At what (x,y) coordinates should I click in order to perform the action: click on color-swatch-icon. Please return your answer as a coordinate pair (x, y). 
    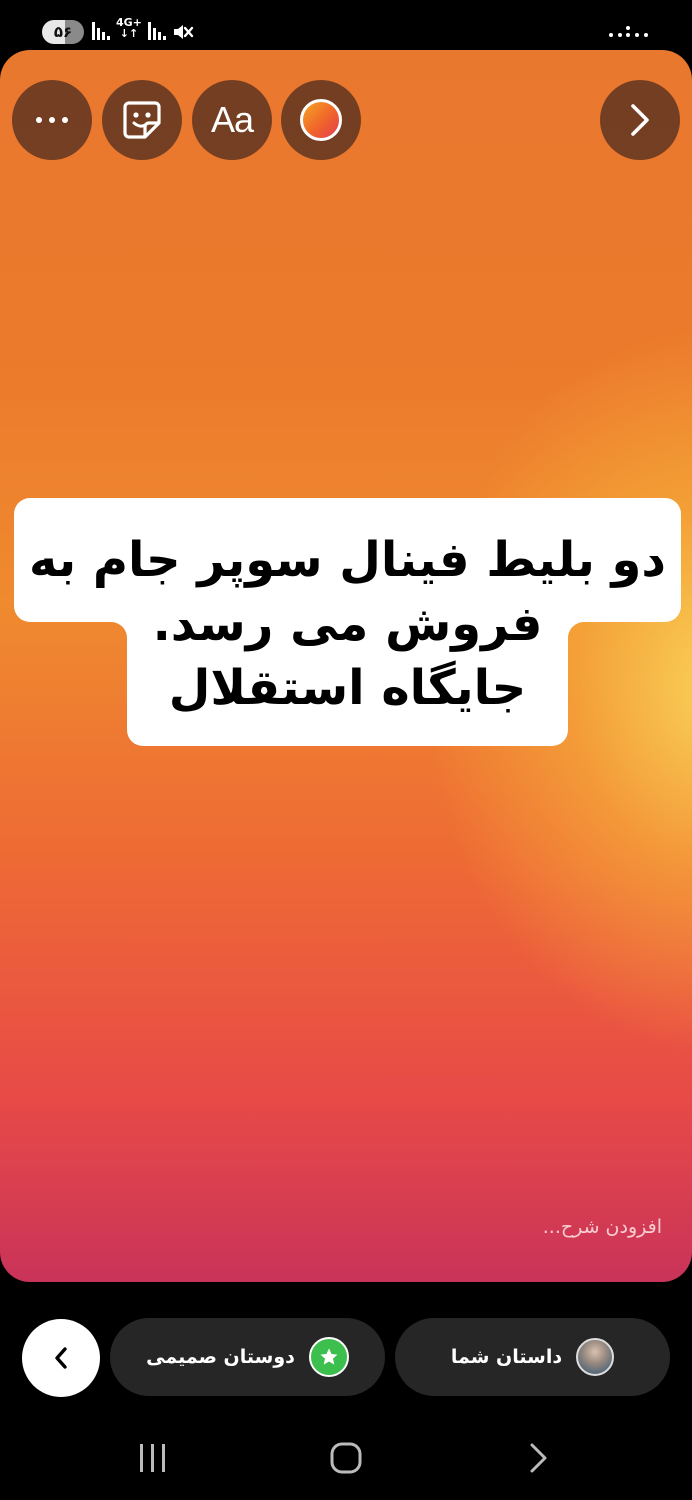
    Looking at the image, I should click on (321, 120).